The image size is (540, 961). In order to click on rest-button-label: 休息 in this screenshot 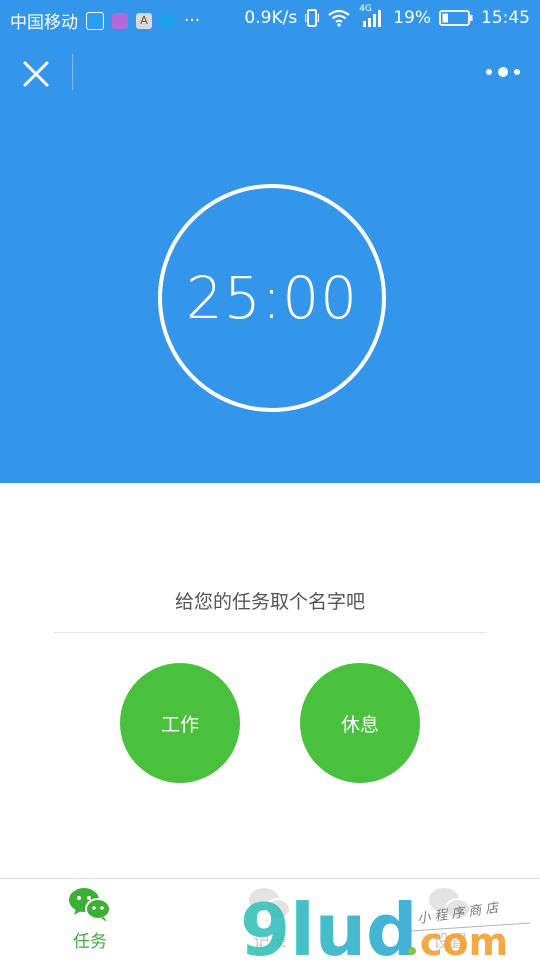, I will do `click(359, 724)`.